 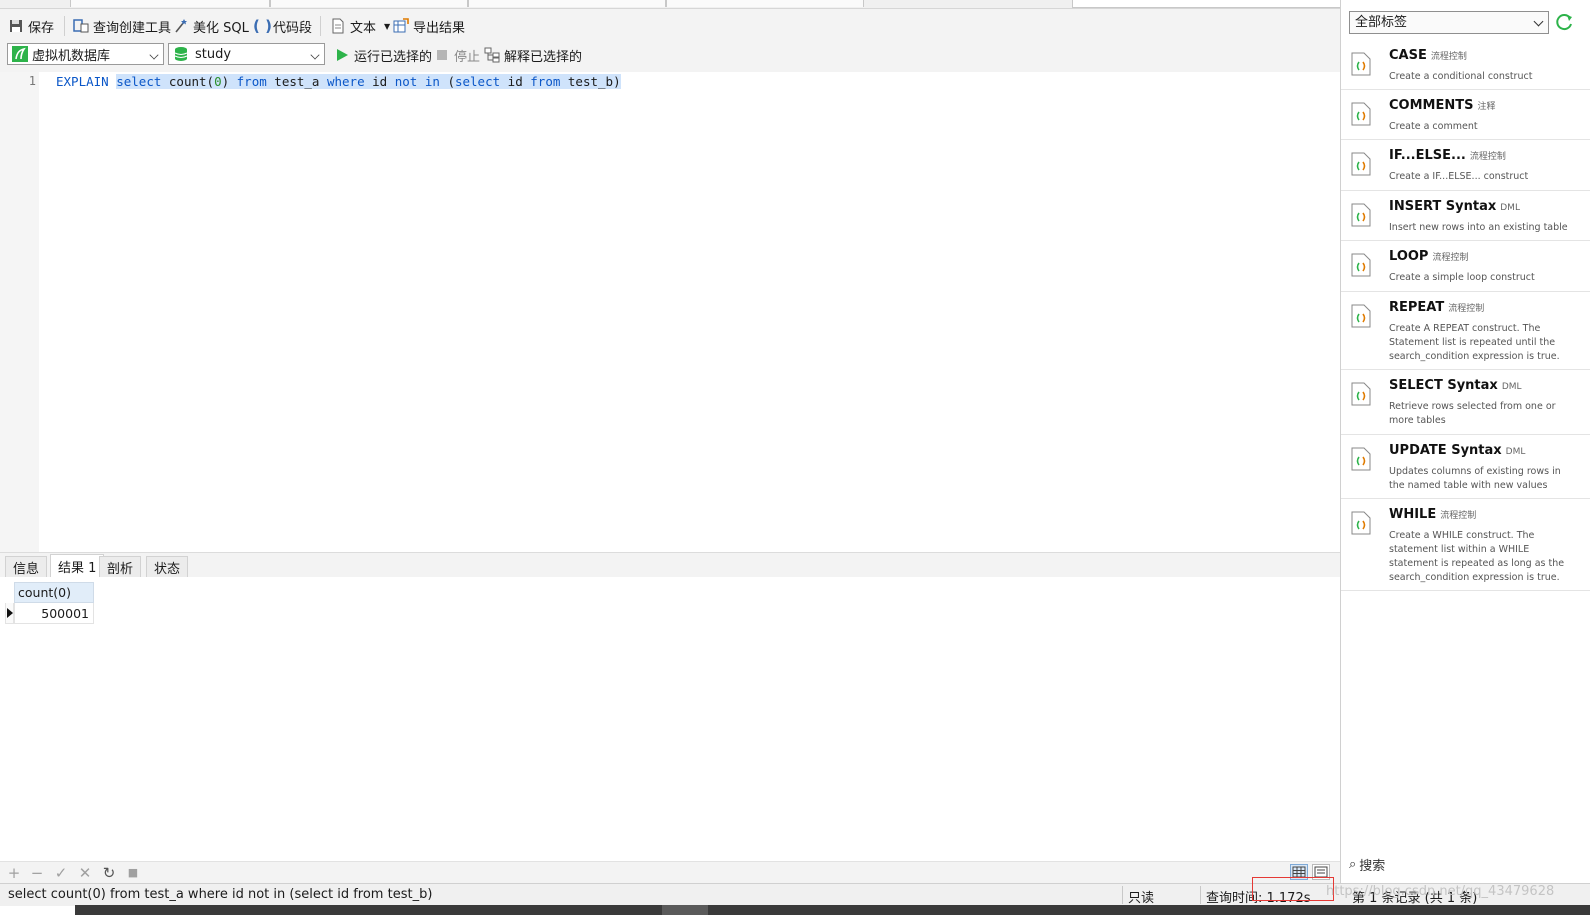 What do you see at coordinates (109, 873) in the screenshot?
I see `refresh-icon: ↻` at bounding box center [109, 873].